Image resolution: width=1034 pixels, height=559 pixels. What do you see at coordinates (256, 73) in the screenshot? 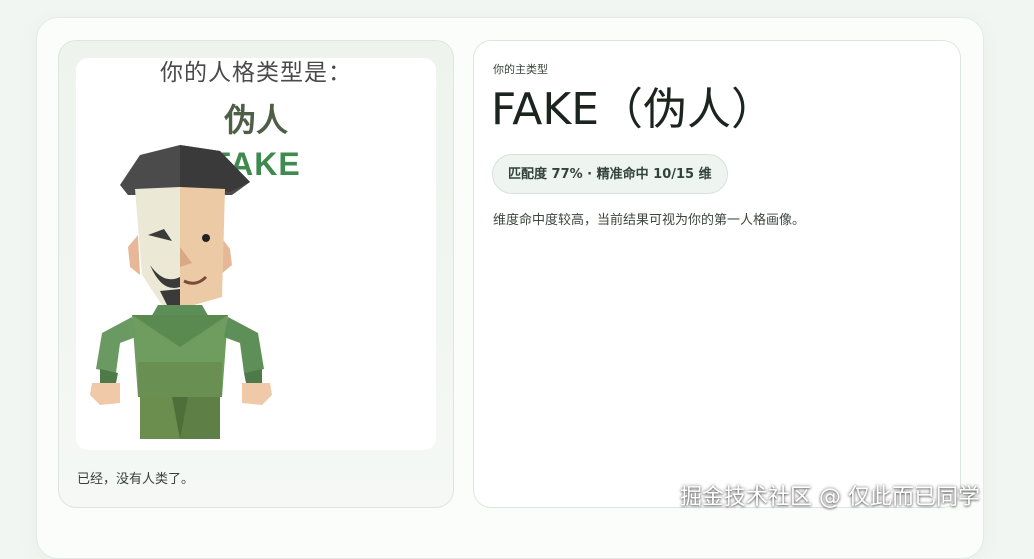
I see `poster-heading: 你的人格类型是：` at bounding box center [256, 73].